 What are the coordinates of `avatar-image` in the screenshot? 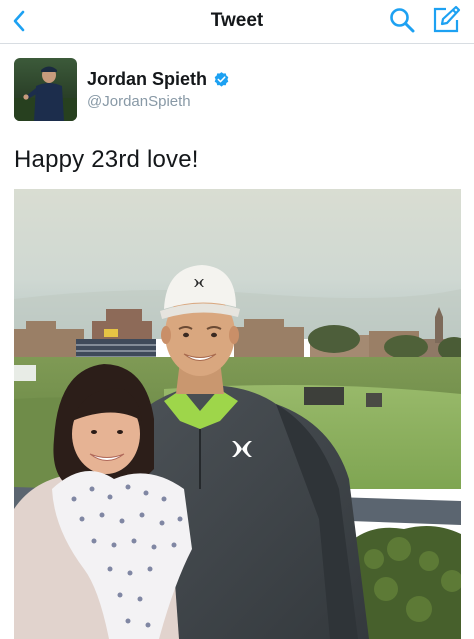 It's located at (45, 89).